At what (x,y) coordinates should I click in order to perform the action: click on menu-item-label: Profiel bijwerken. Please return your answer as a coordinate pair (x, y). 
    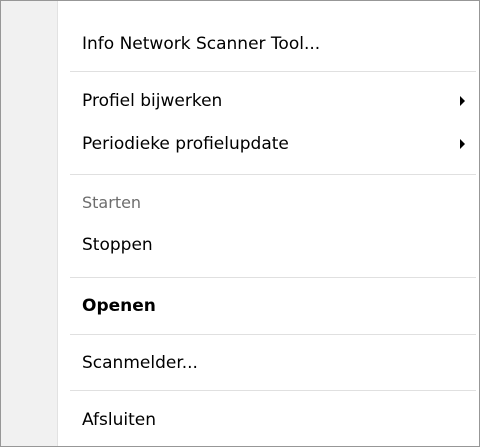
    Looking at the image, I should click on (152, 101).